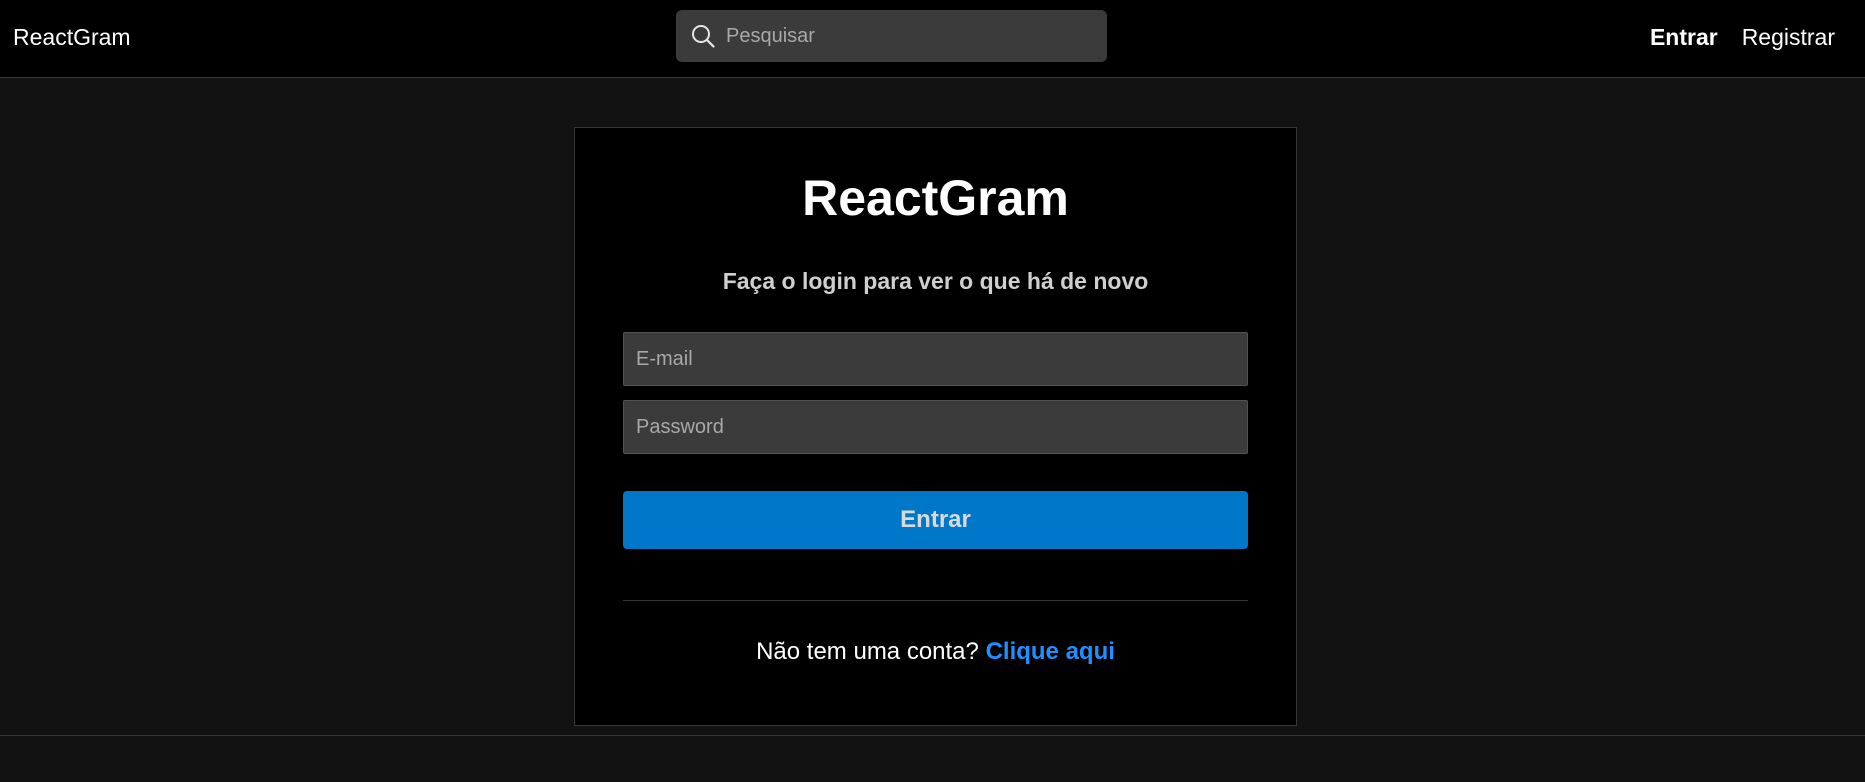 The image size is (1865, 782). What do you see at coordinates (932, 735) in the screenshot?
I see `footer-divider` at bounding box center [932, 735].